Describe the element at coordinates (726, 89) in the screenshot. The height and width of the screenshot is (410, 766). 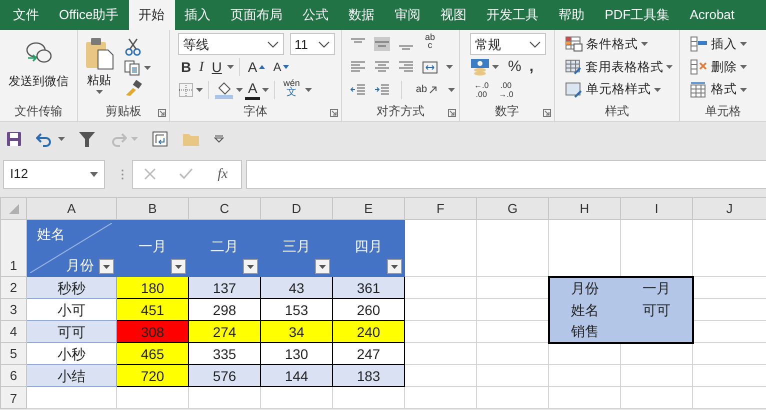
I see `cells-menu-button: 格式` at that location.